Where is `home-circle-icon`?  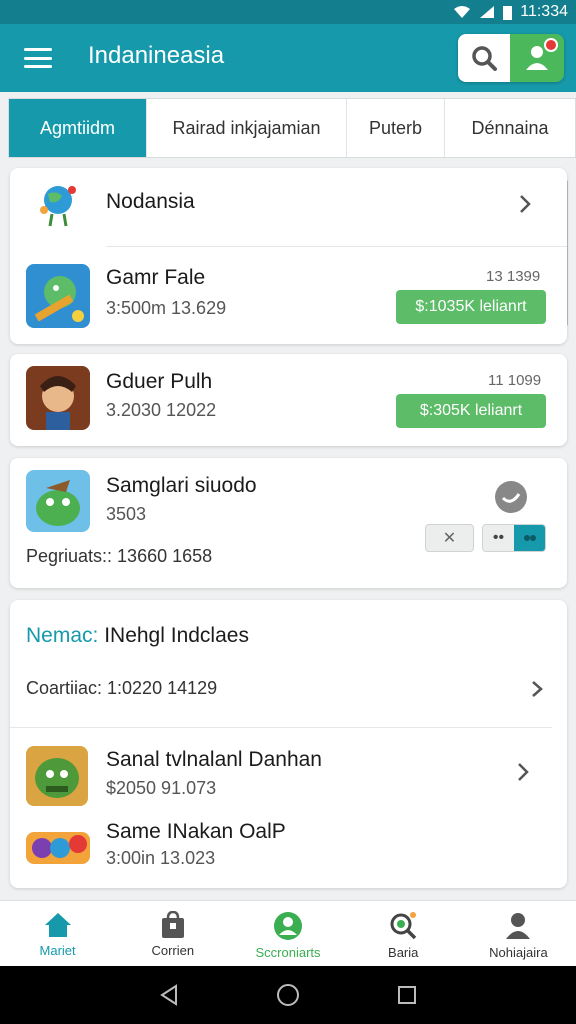
home-circle-icon is located at coordinates (288, 995).